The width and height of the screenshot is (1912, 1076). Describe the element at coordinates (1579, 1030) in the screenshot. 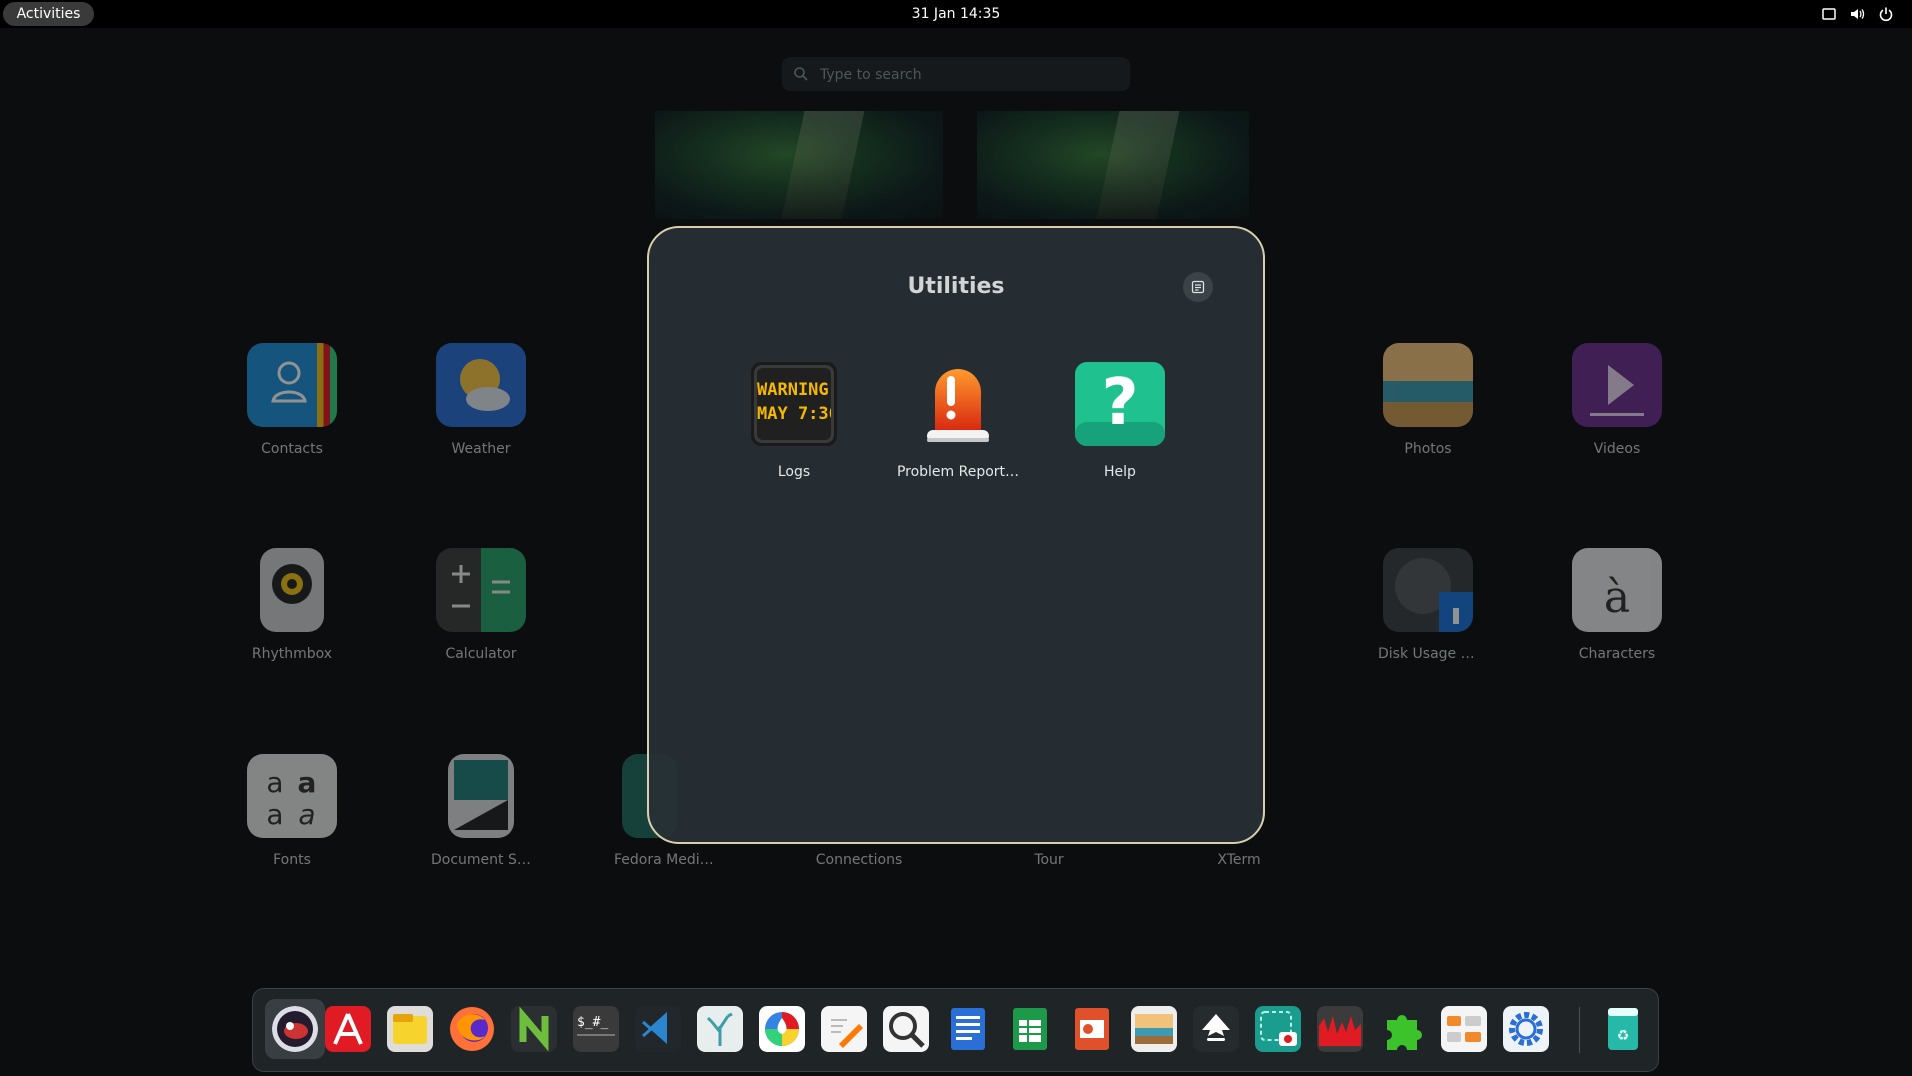

I see `dock-separator` at that location.